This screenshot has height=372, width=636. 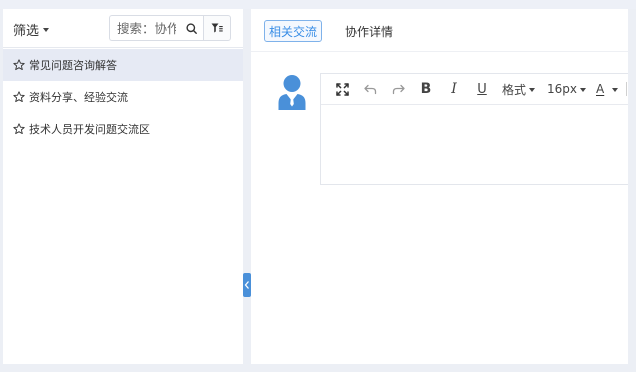 What do you see at coordinates (292, 92) in the screenshot?
I see `user-avatar-icon` at bounding box center [292, 92].